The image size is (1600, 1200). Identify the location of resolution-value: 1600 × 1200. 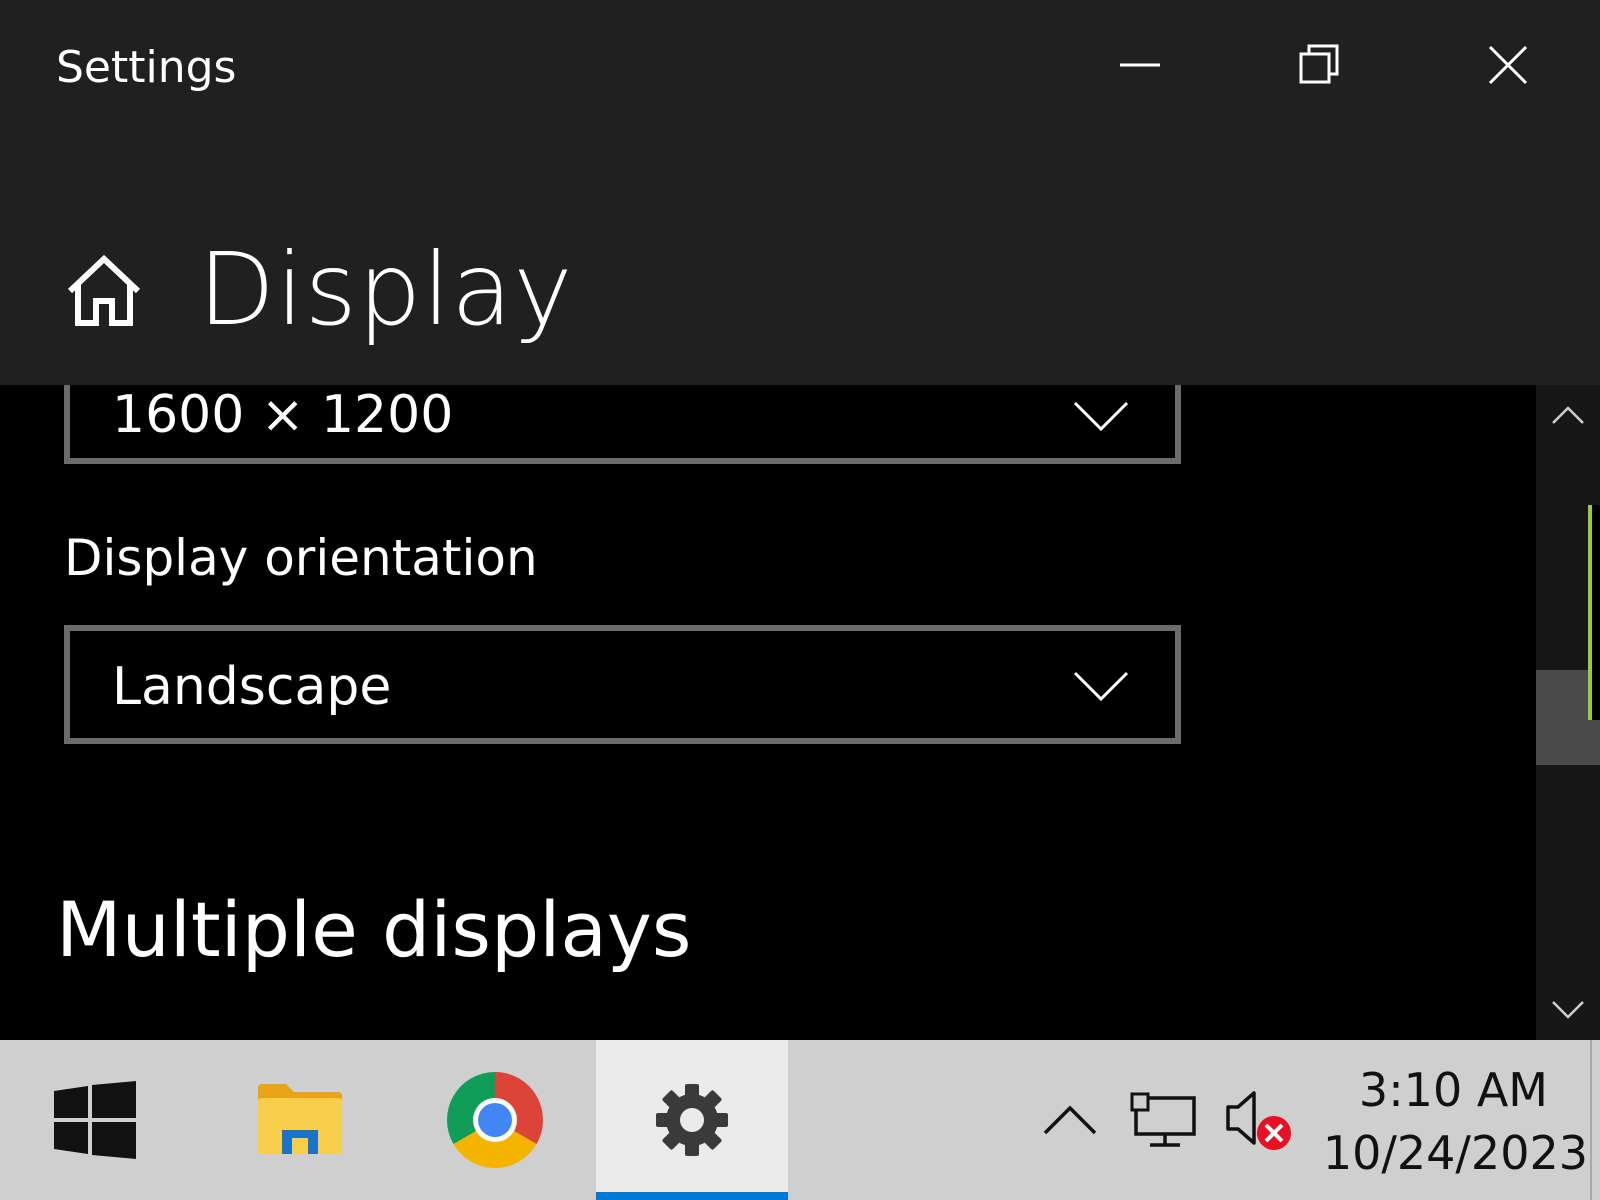
(283, 415).